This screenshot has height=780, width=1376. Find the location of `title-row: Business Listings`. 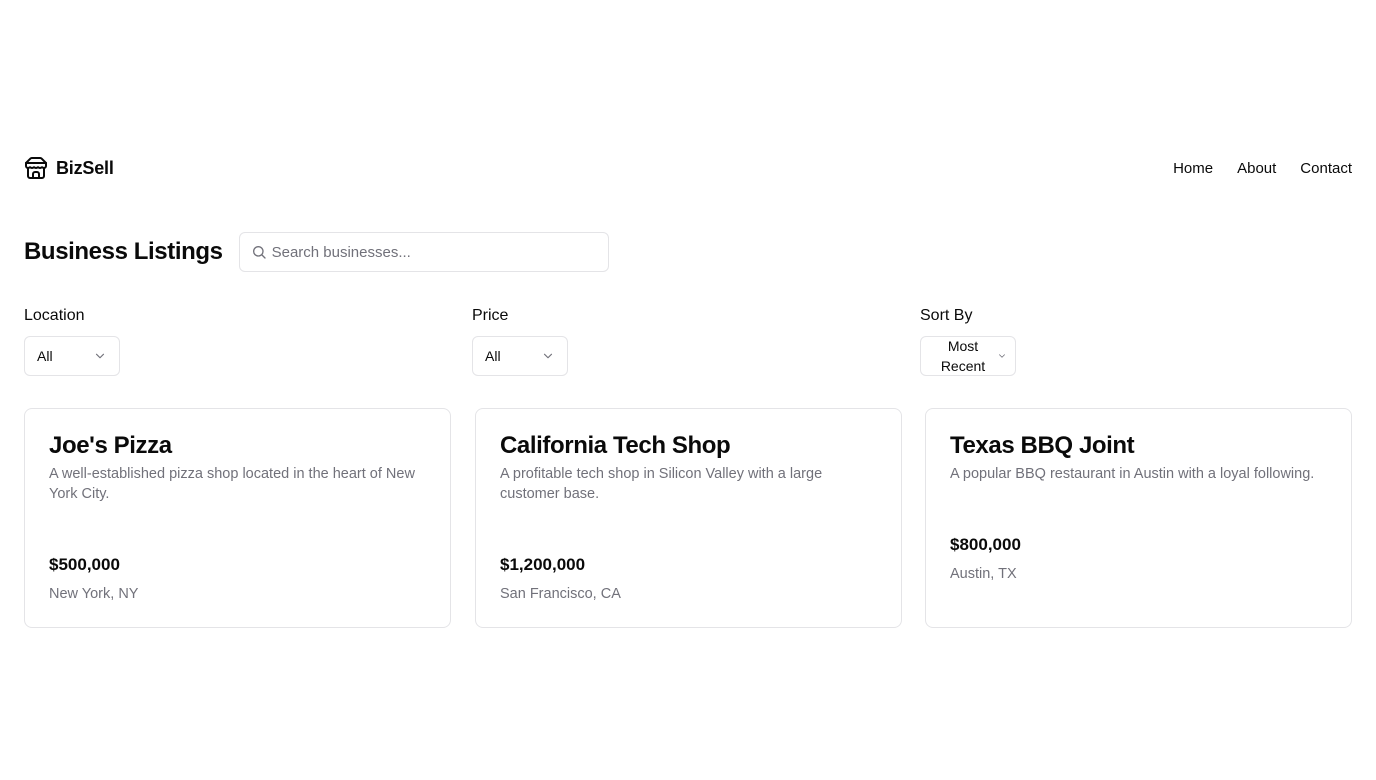

title-row: Business Listings is located at coordinates (316, 252).